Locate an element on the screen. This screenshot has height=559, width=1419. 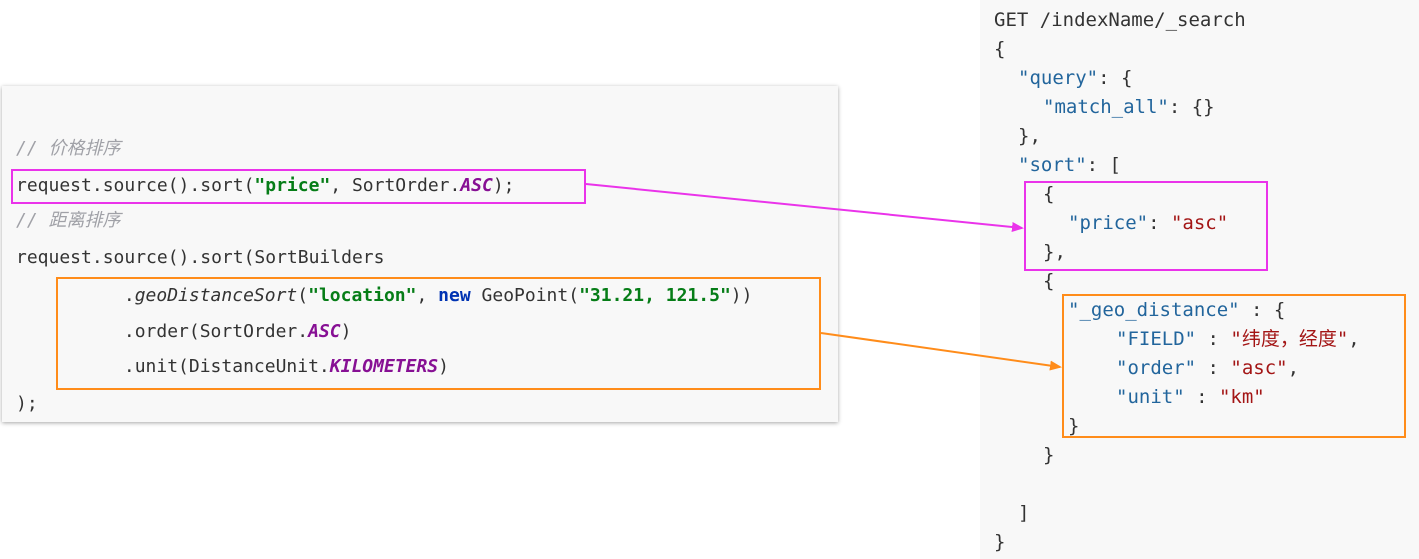
price-arrow is located at coordinates (804, 207).